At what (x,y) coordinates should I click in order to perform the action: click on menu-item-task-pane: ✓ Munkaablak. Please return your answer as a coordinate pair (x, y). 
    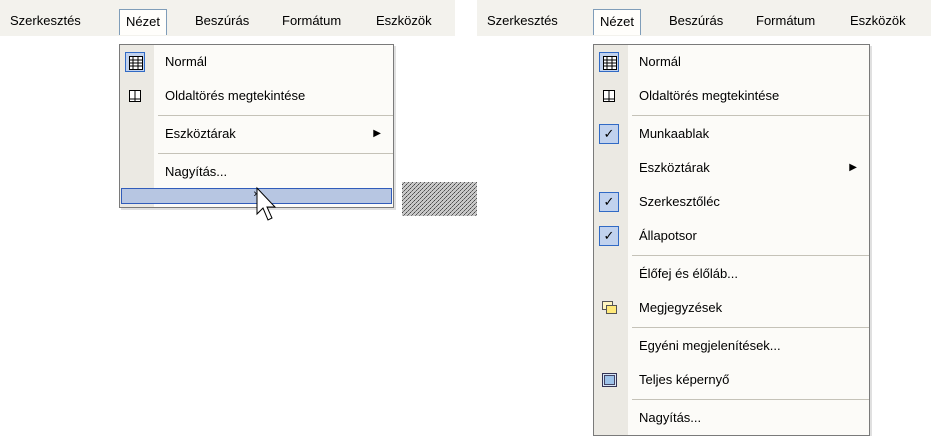
    Looking at the image, I should click on (731, 134).